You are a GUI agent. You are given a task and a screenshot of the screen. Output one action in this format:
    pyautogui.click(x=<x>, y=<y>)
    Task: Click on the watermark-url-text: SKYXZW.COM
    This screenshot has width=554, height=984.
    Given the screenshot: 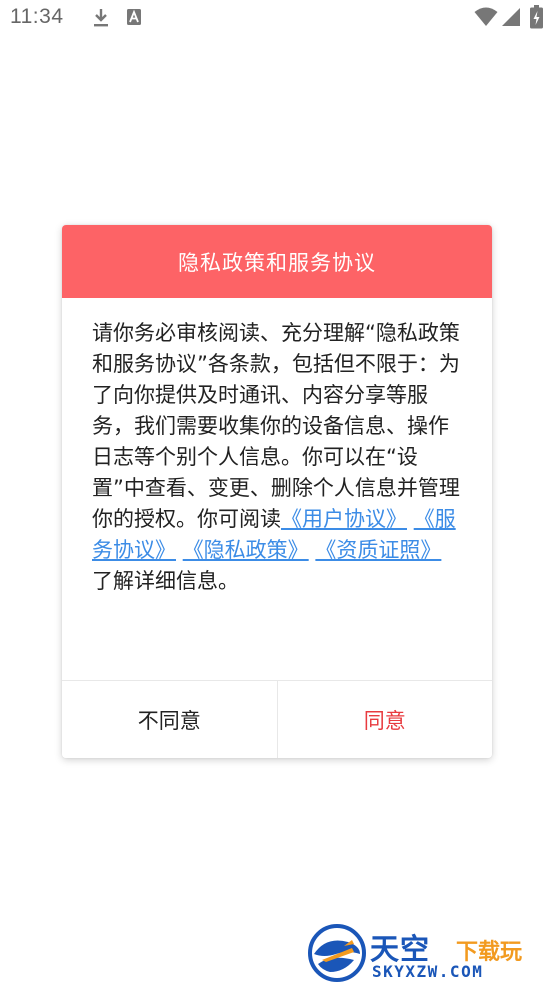 What is the action you would take?
    pyautogui.click(x=428, y=971)
    